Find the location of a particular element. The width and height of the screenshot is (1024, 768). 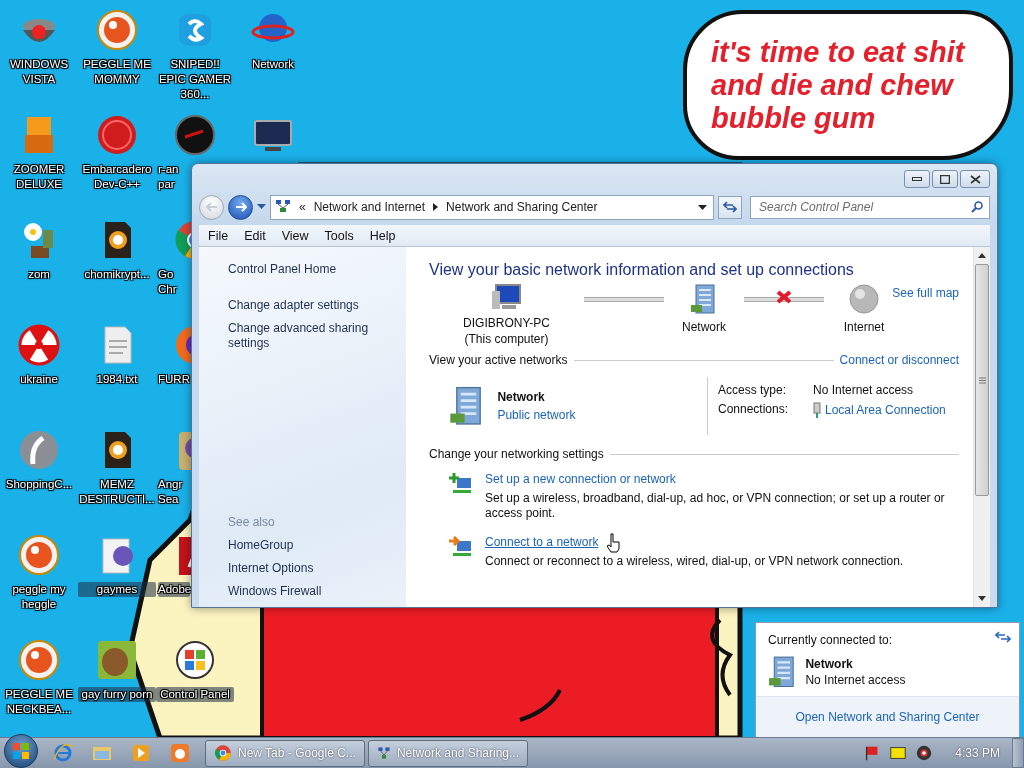

sidebar-link: HomeGroup is located at coordinates (317, 545).